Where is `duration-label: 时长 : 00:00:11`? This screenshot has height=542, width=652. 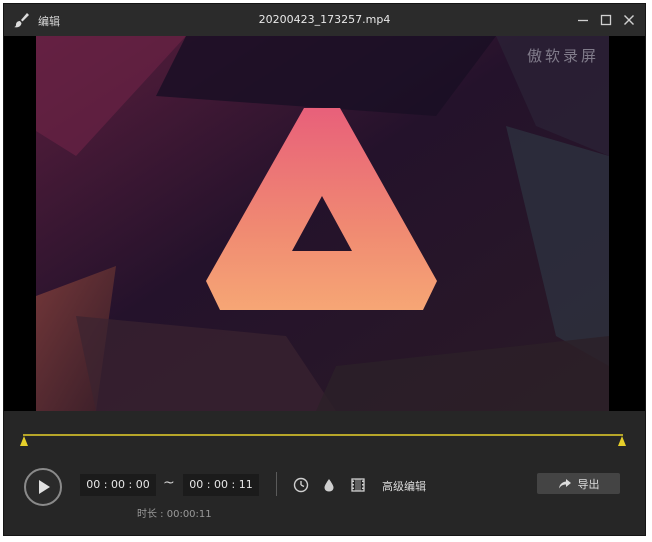
duration-label: 时长 : 00:00:11 is located at coordinates (174, 514).